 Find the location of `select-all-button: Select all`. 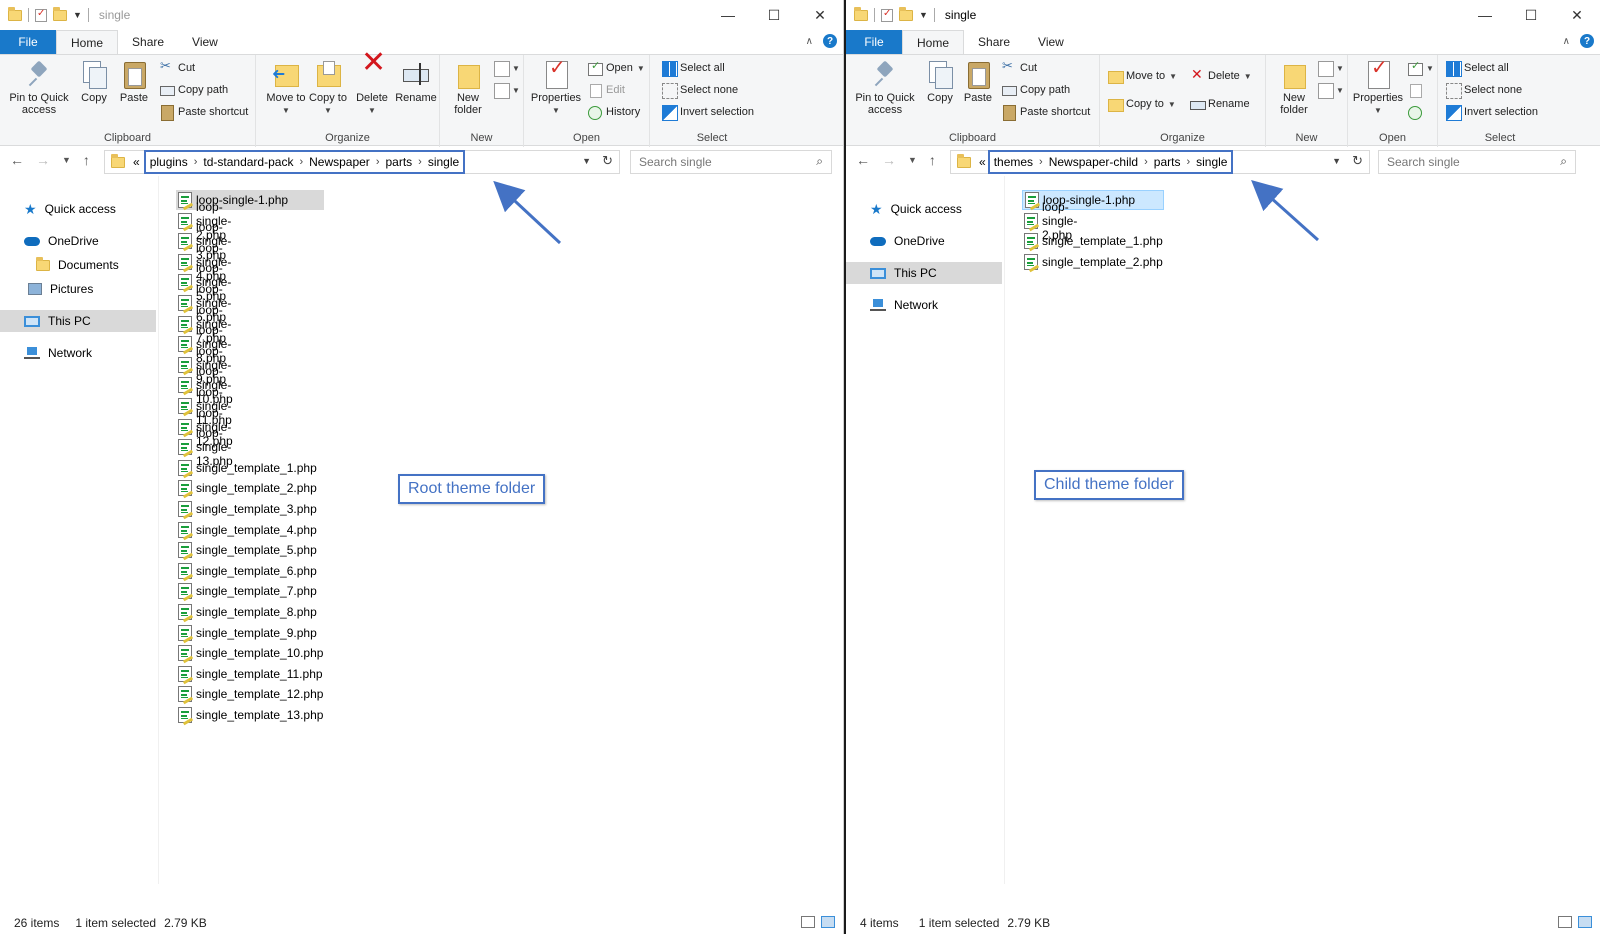

select-all-button: Select all is located at coordinates (693, 69).